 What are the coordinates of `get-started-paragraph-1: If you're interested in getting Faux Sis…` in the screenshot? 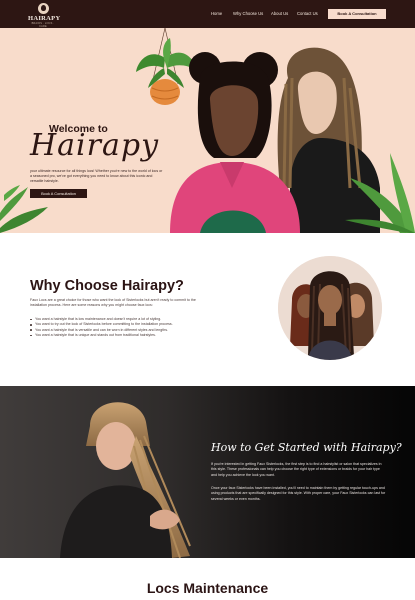 It's located at (296, 469).